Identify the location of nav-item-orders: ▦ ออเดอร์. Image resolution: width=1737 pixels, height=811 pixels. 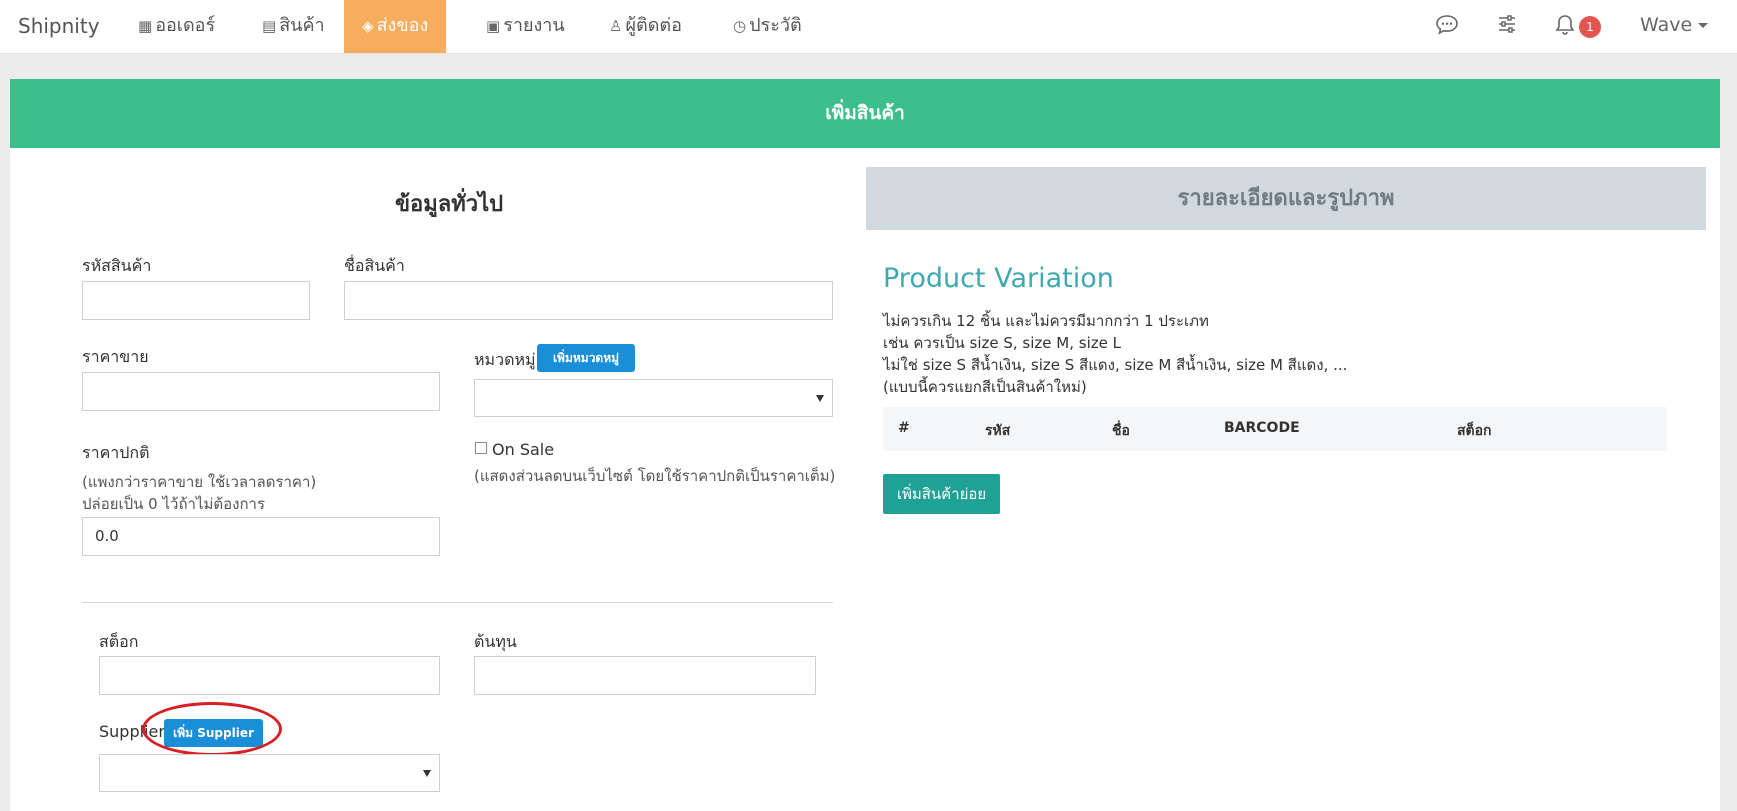
(176, 26).